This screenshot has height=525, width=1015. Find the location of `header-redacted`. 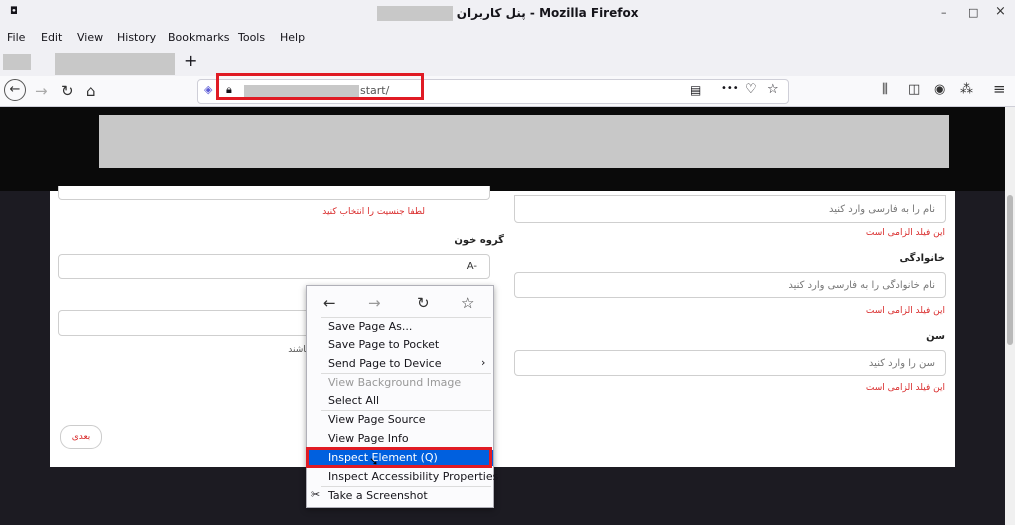

header-redacted is located at coordinates (524, 141).